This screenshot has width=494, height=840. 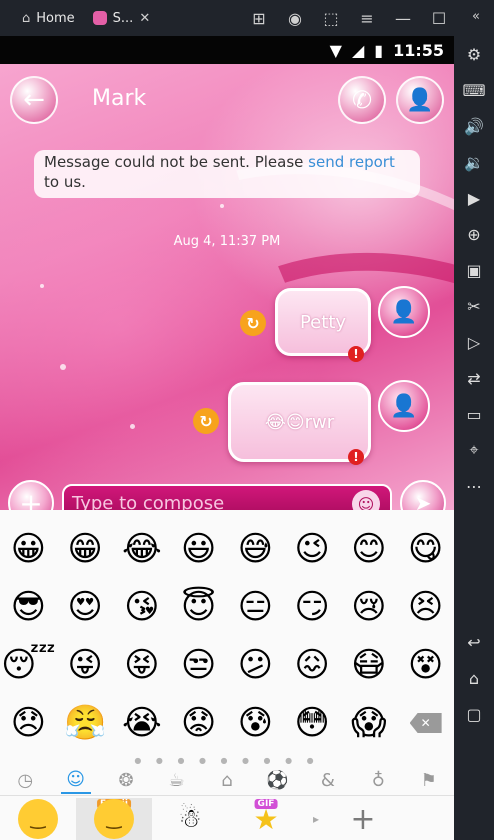 What do you see at coordinates (474, 342) in the screenshot?
I see `video-icon: ▷` at bounding box center [474, 342].